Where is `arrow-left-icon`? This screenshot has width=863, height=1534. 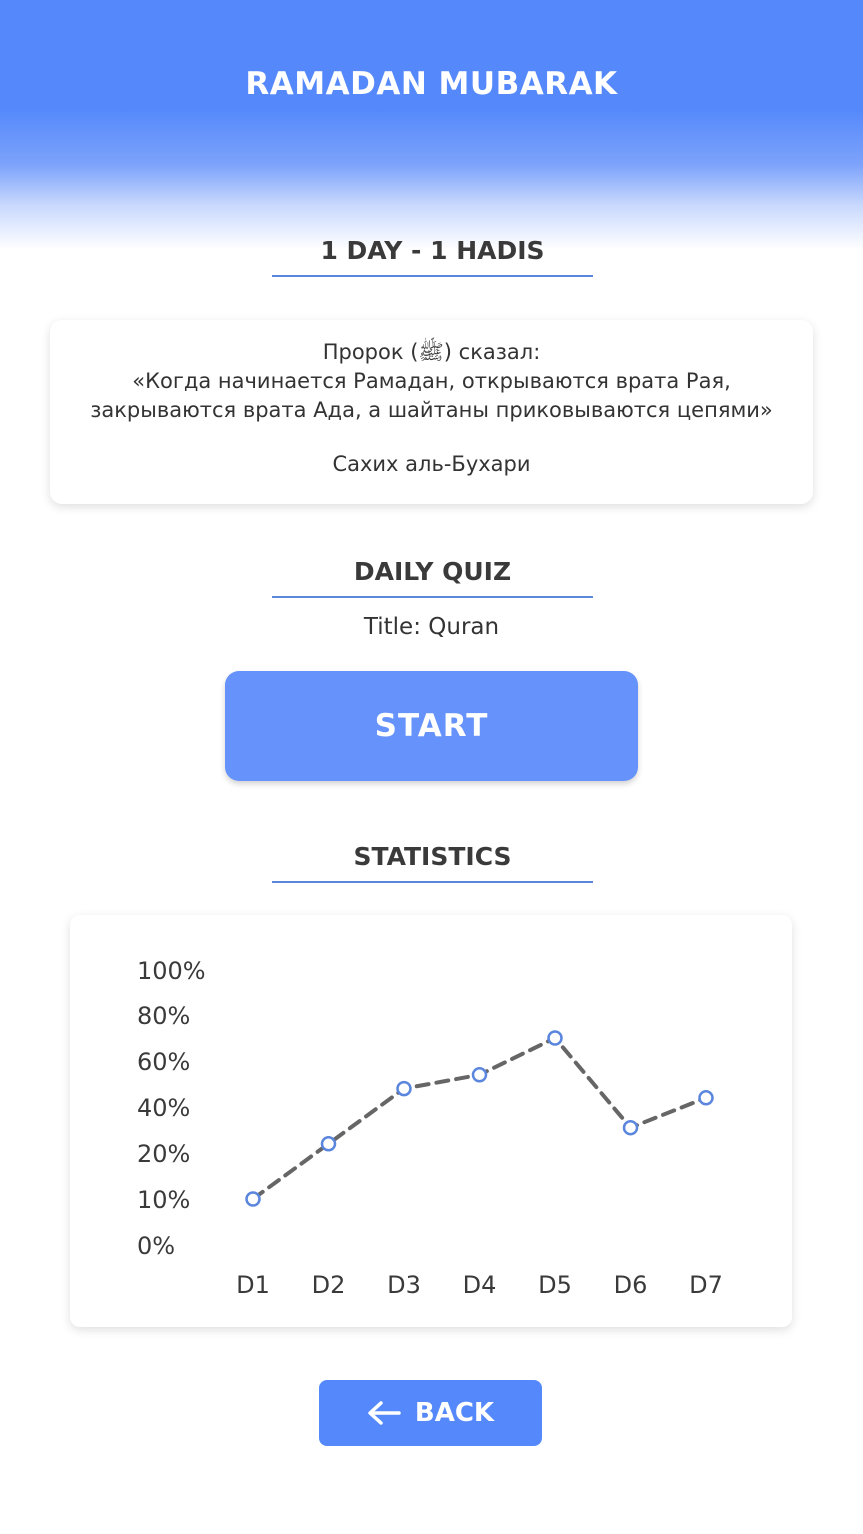 arrow-left-icon is located at coordinates (384, 1413).